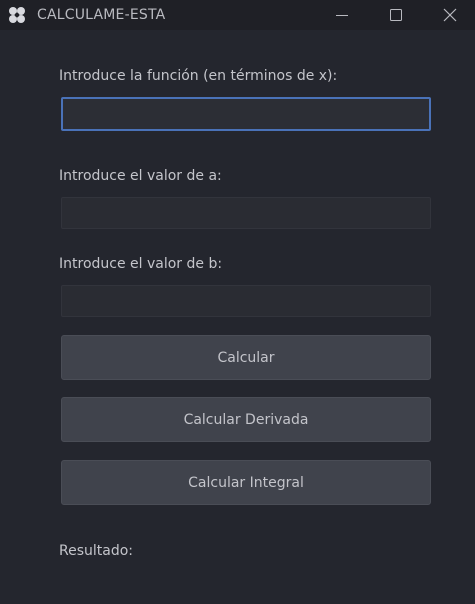  What do you see at coordinates (237, 15) in the screenshot?
I see `title-bar: CALCULAME-ESTA` at bounding box center [237, 15].